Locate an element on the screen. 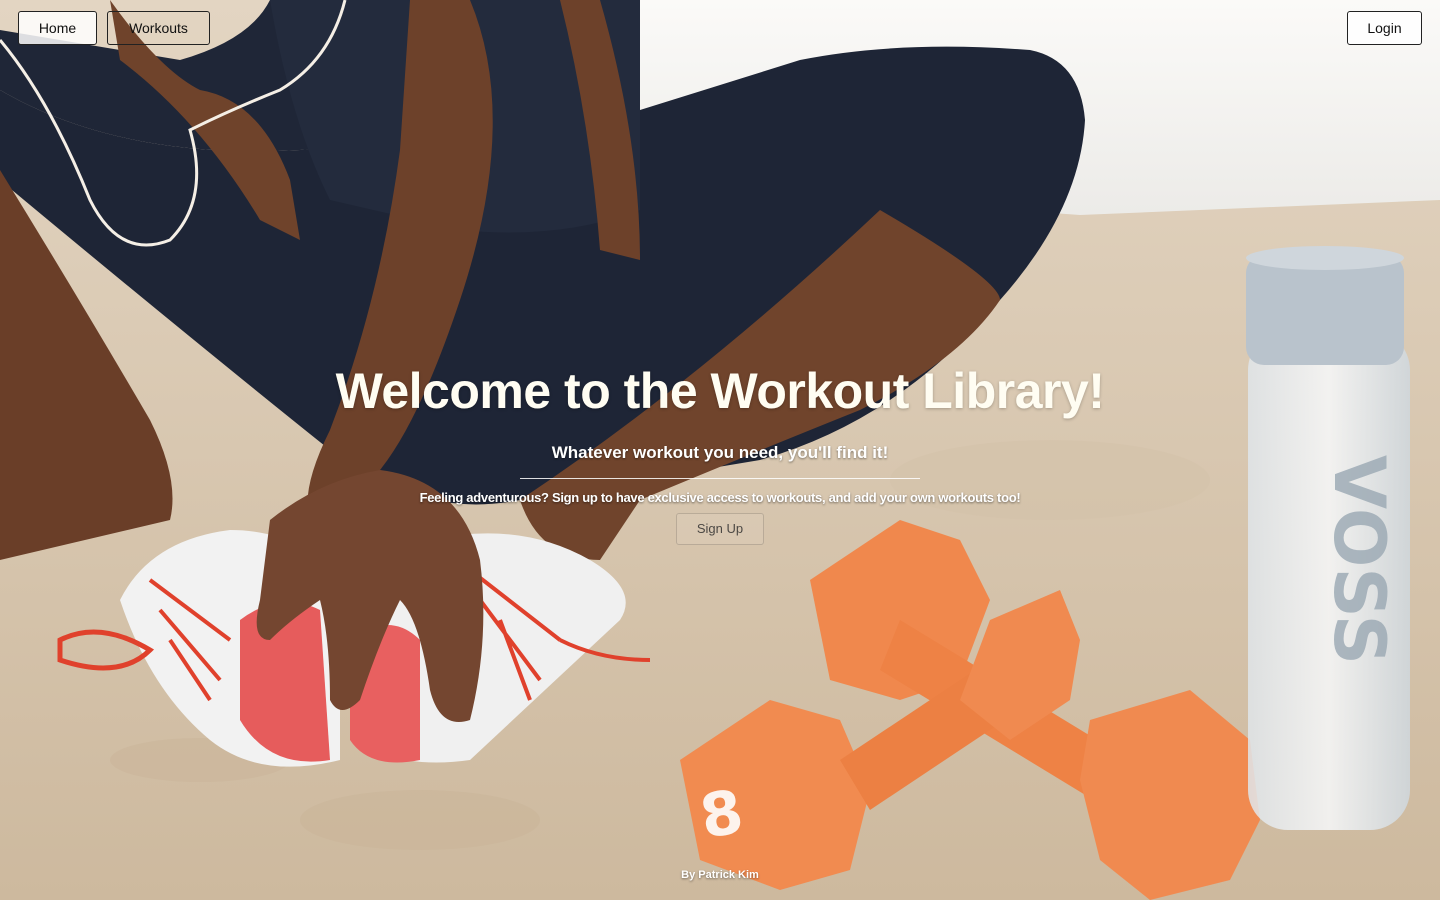 This screenshot has height=900, width=1440. signup-label: Sign Up is located at coordinates (720, 528).